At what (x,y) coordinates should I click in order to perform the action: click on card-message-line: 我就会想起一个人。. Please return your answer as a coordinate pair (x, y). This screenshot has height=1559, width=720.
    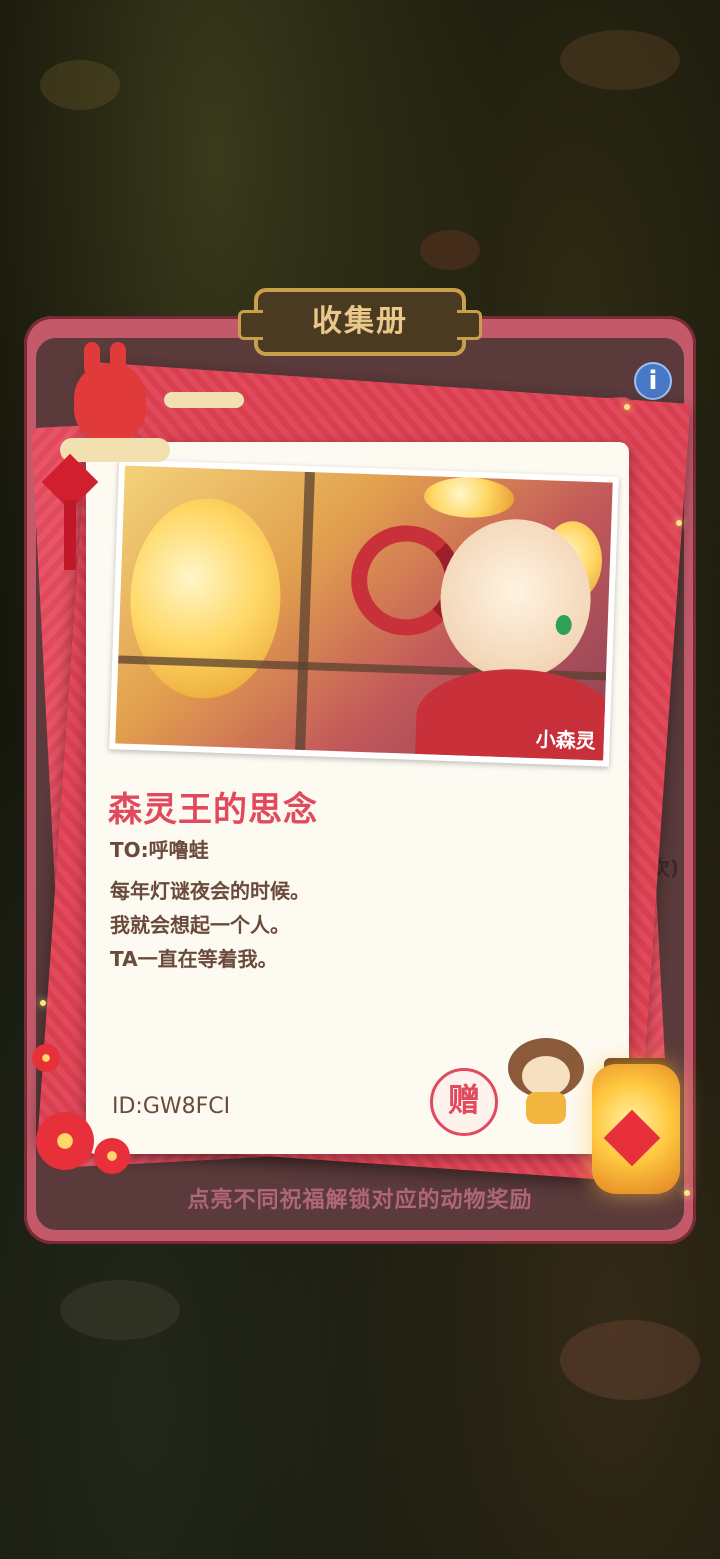
    Looking at the image, I should click on (200, 925).